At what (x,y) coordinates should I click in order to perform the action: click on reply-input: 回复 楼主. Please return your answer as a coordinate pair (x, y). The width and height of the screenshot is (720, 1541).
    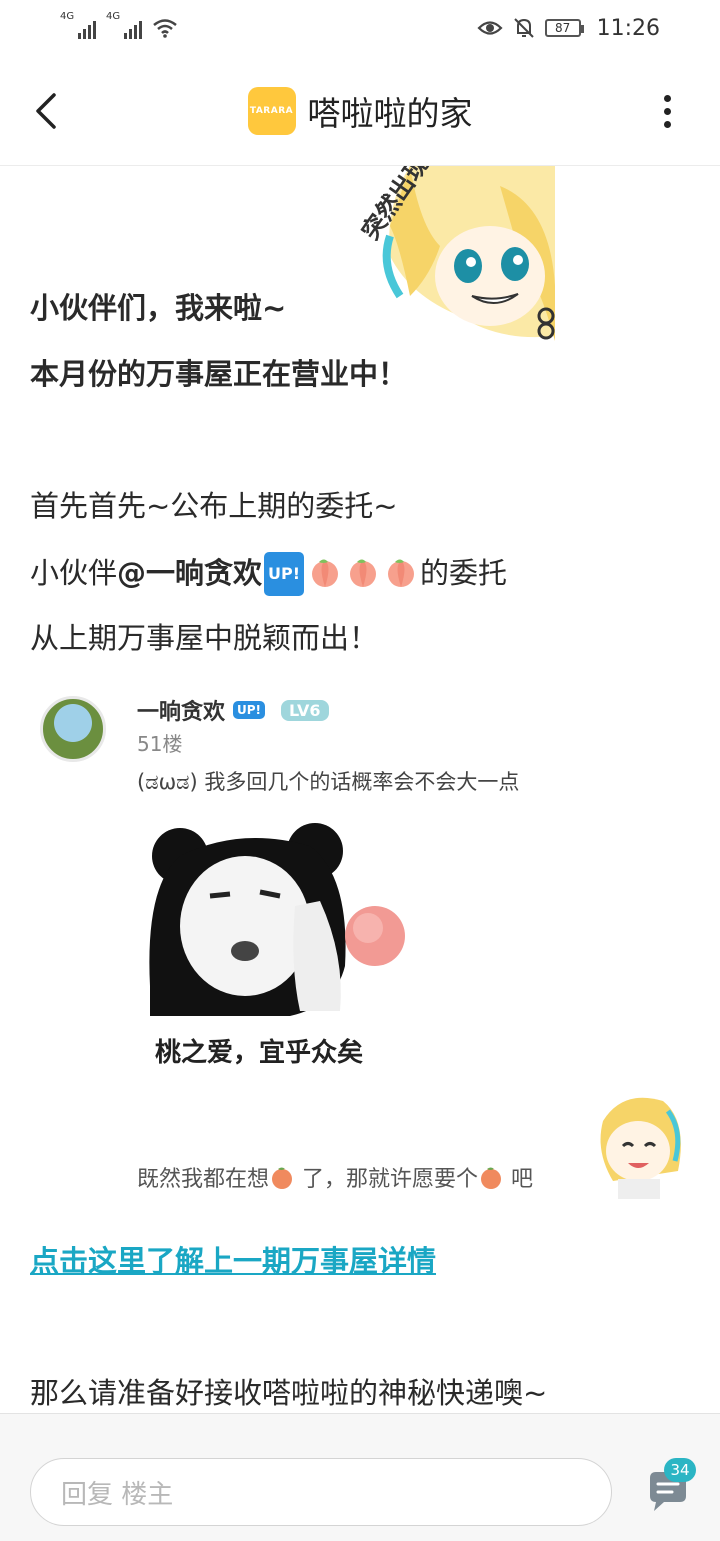
    Looking at the image, I should click on (321, 1492).